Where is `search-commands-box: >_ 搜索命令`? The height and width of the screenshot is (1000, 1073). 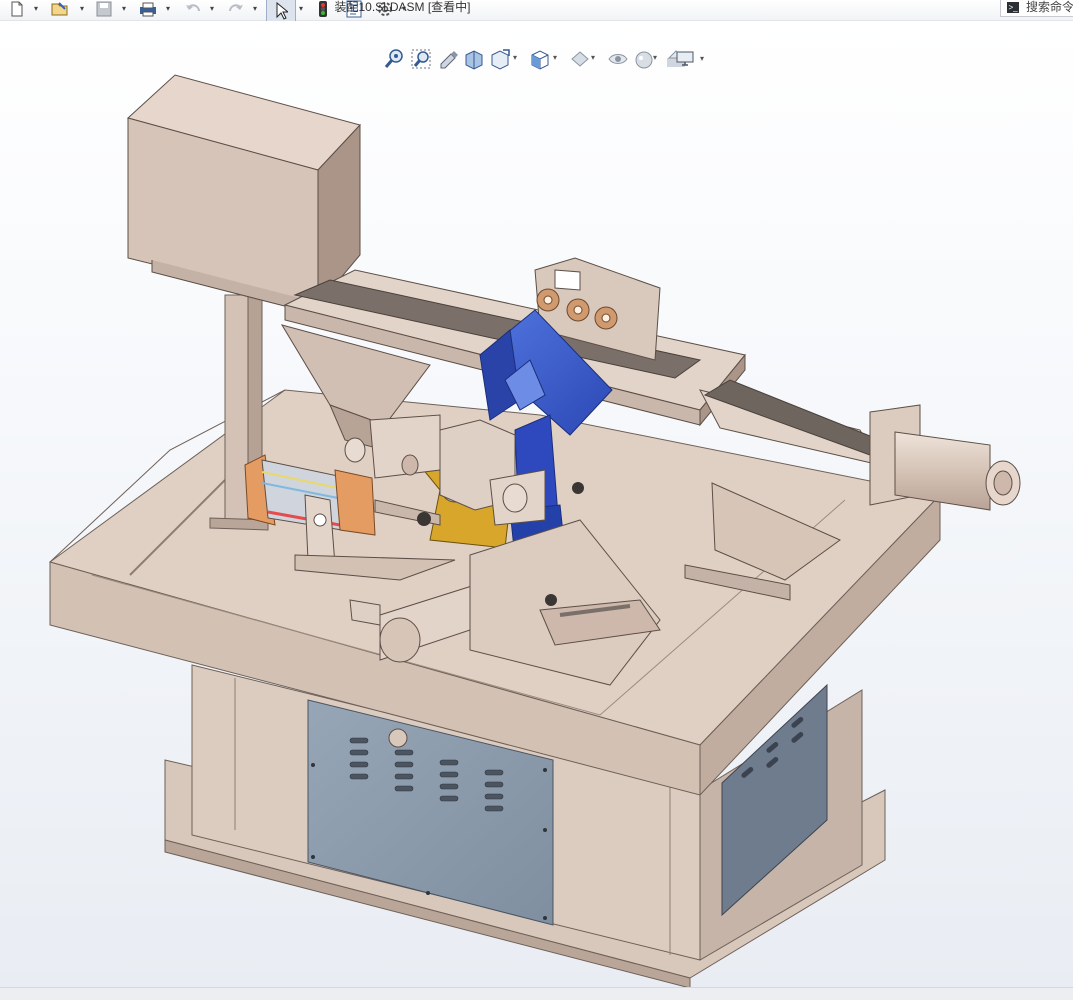 search-commands-box: >_ 搜索命令 is located at coordinates (1036, 8).